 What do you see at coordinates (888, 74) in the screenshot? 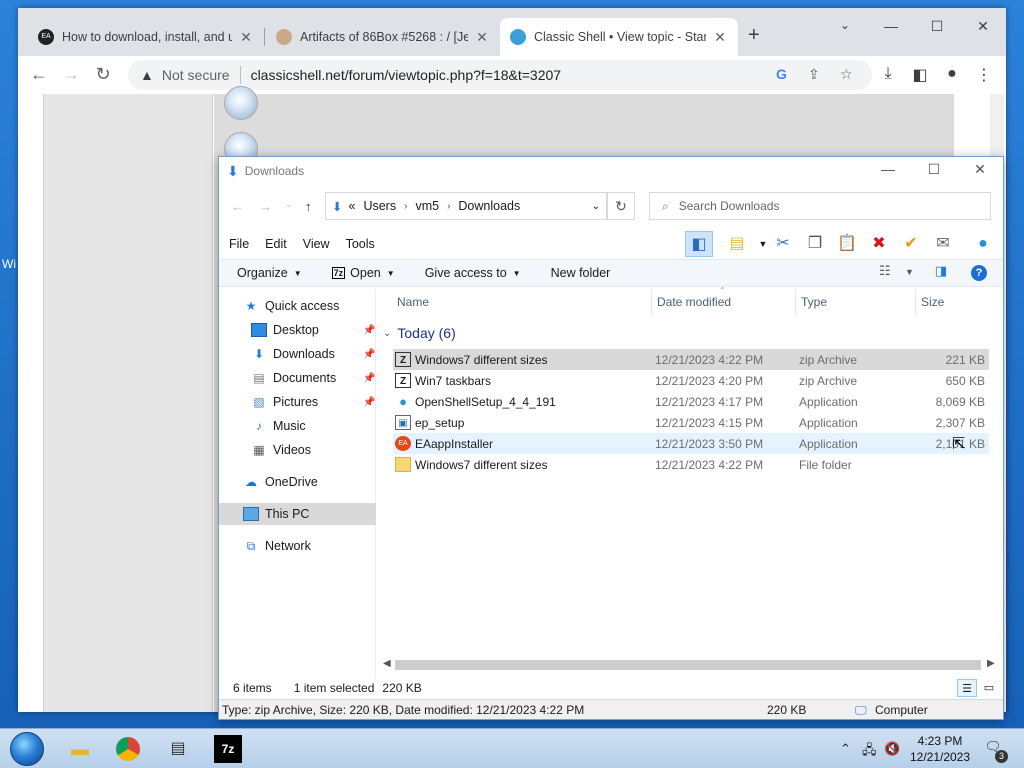
I see `downloads-icon: ⤓` at bounding box center [888, 74].